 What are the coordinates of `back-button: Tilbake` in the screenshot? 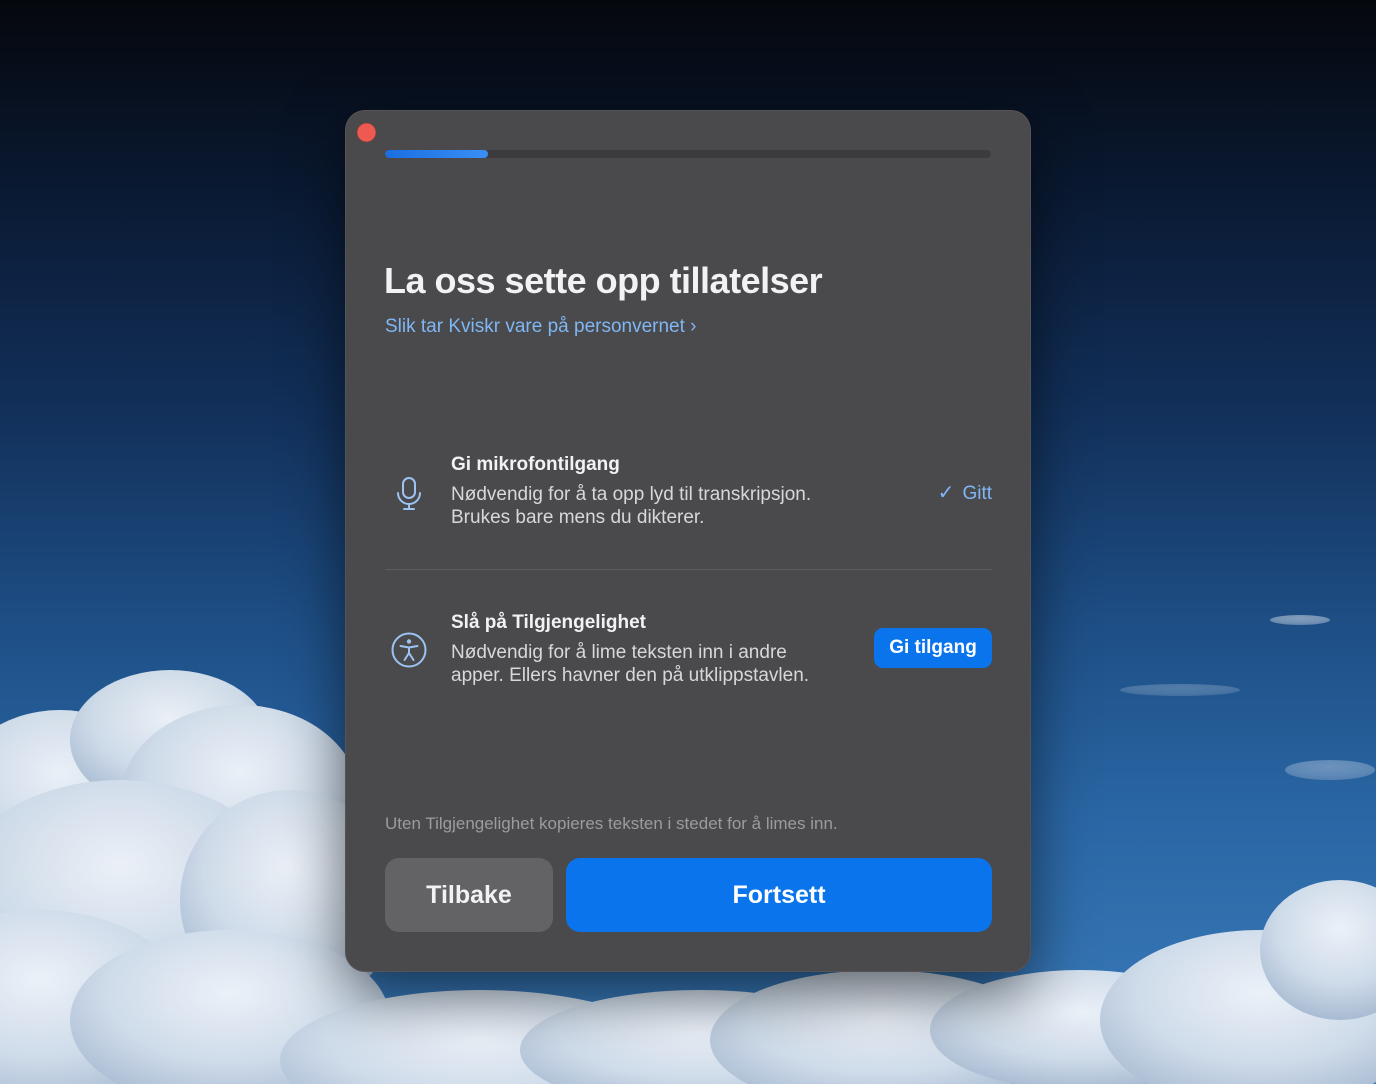 It's located at (469, 895).